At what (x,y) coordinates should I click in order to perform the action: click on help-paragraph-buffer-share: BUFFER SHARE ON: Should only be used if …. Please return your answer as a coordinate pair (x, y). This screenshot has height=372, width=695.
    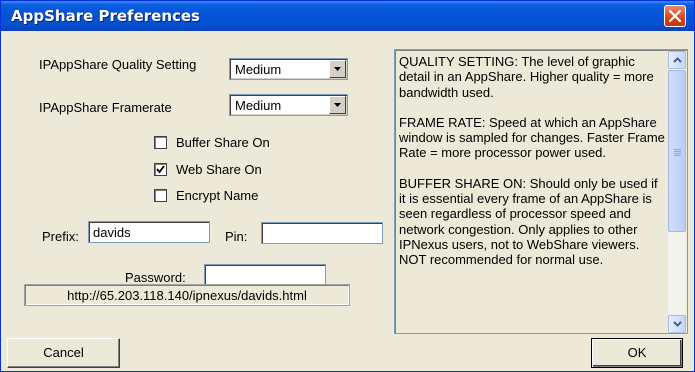
    Looking at the image, I should click on (528, 221).